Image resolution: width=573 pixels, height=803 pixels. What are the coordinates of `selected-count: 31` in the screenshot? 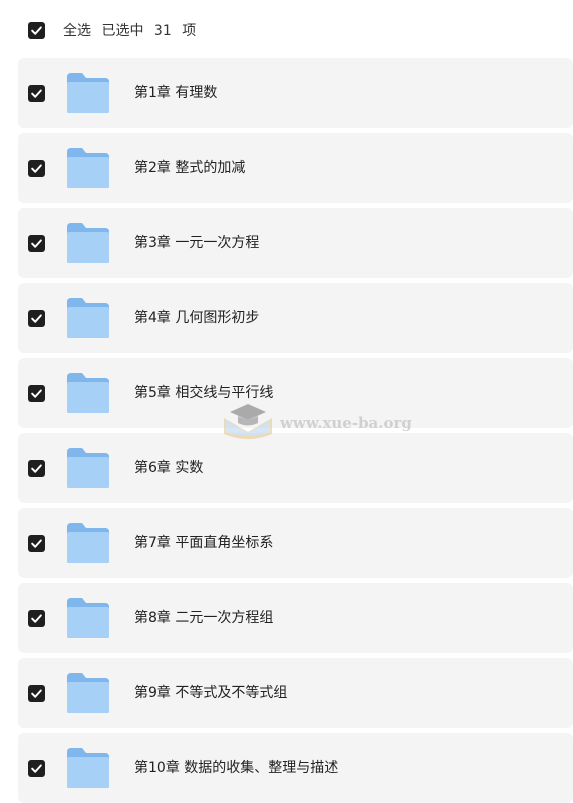 It's located at (162, 31).